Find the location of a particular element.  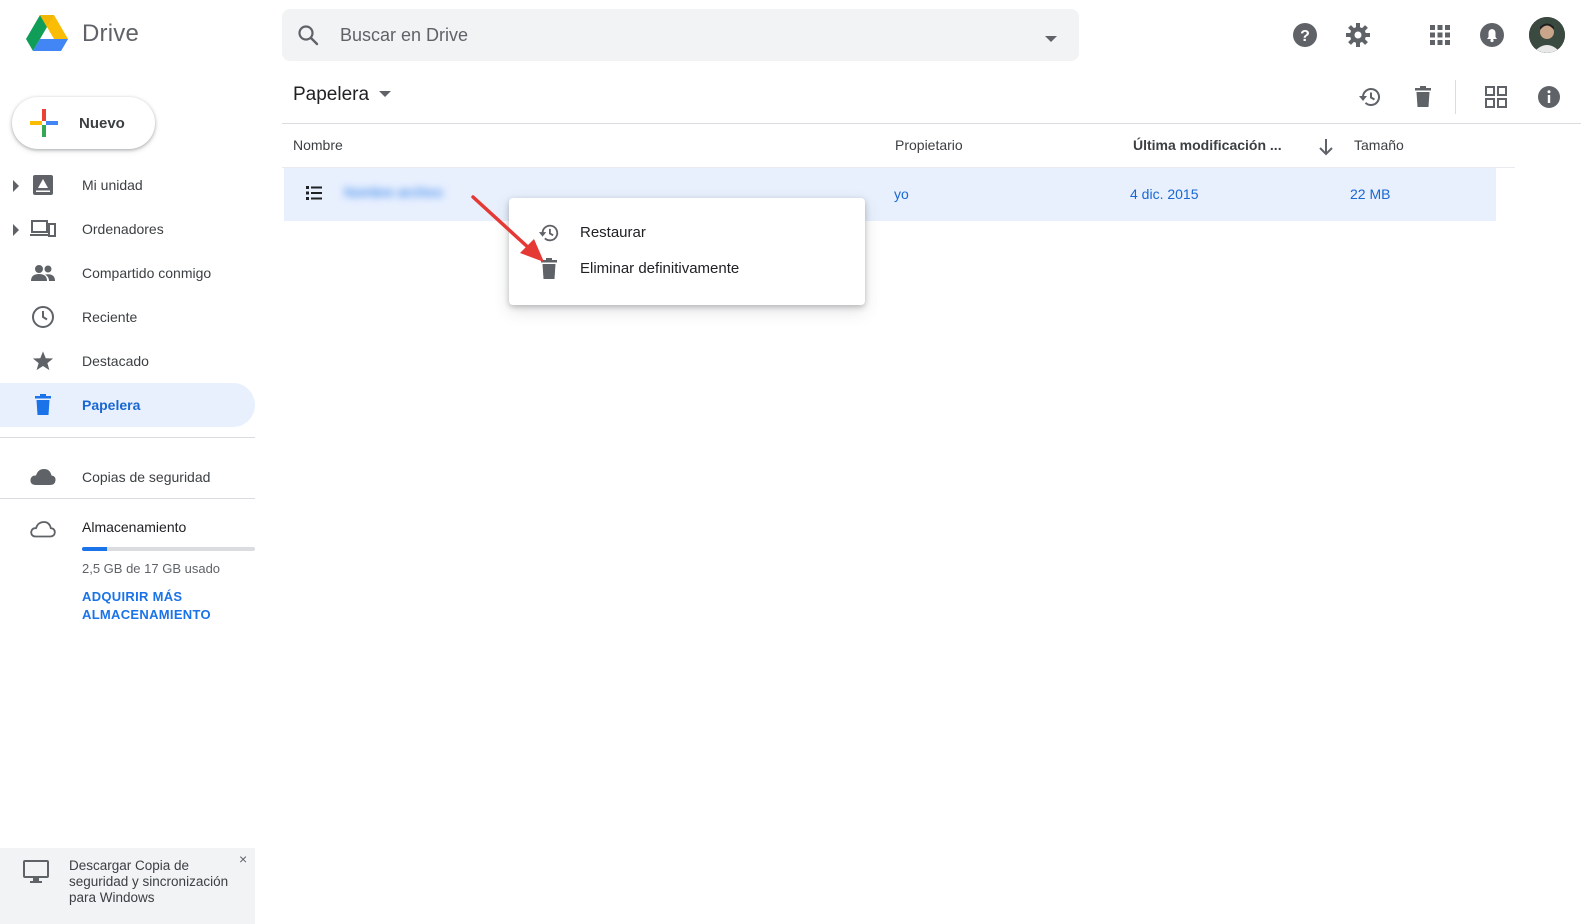

sidebar-item-label: Destacado is located at coordinates (115, 361).